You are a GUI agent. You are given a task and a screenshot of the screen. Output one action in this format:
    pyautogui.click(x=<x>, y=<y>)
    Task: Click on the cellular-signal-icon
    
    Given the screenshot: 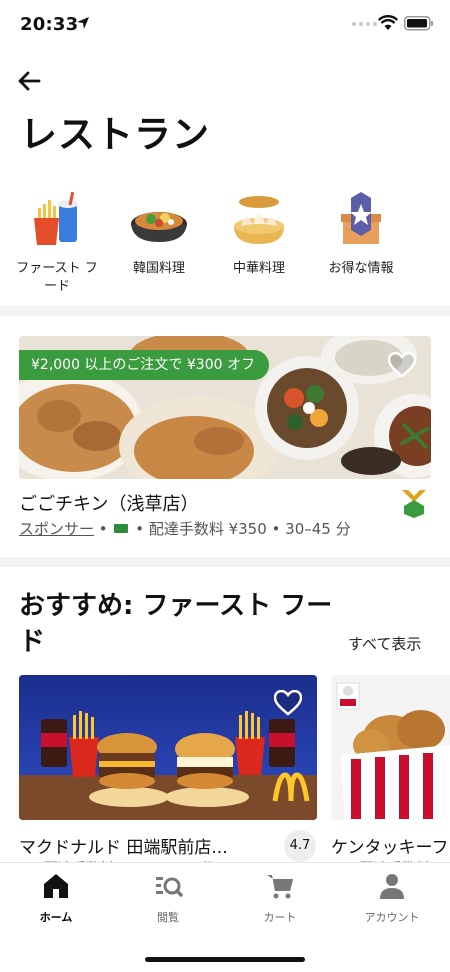 What is the action you would take?
    pyautogui.click(x=364, y=24)
    